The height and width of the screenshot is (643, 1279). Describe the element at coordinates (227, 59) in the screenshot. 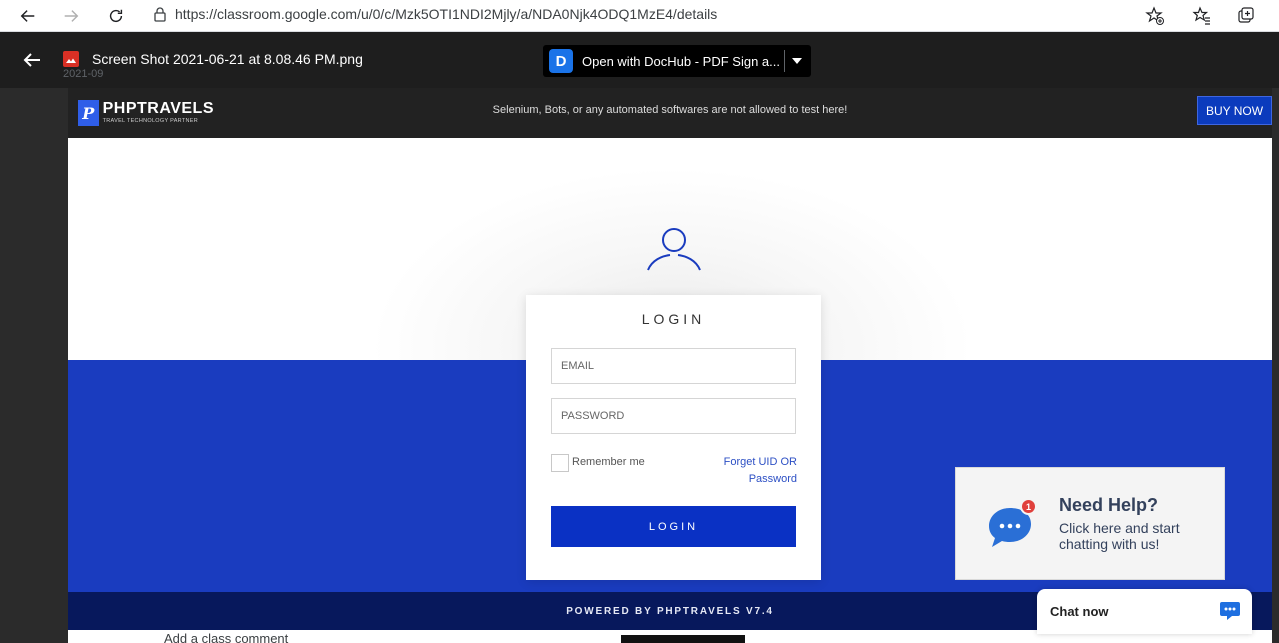

I see `file-name: Screen Shot 2021-06-21 at 8.08.46 PM.png` at that location.